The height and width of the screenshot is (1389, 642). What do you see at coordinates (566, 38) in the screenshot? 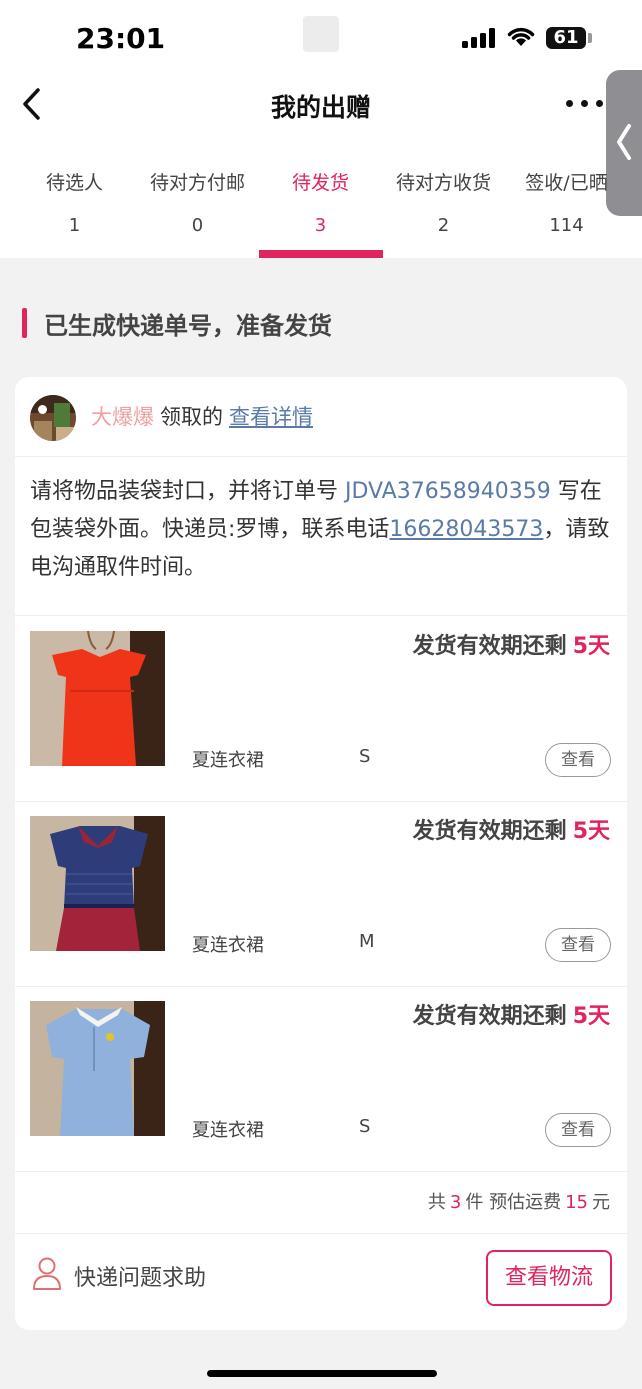
I see `battery-icon: 61` at bounding box center [566, 38].